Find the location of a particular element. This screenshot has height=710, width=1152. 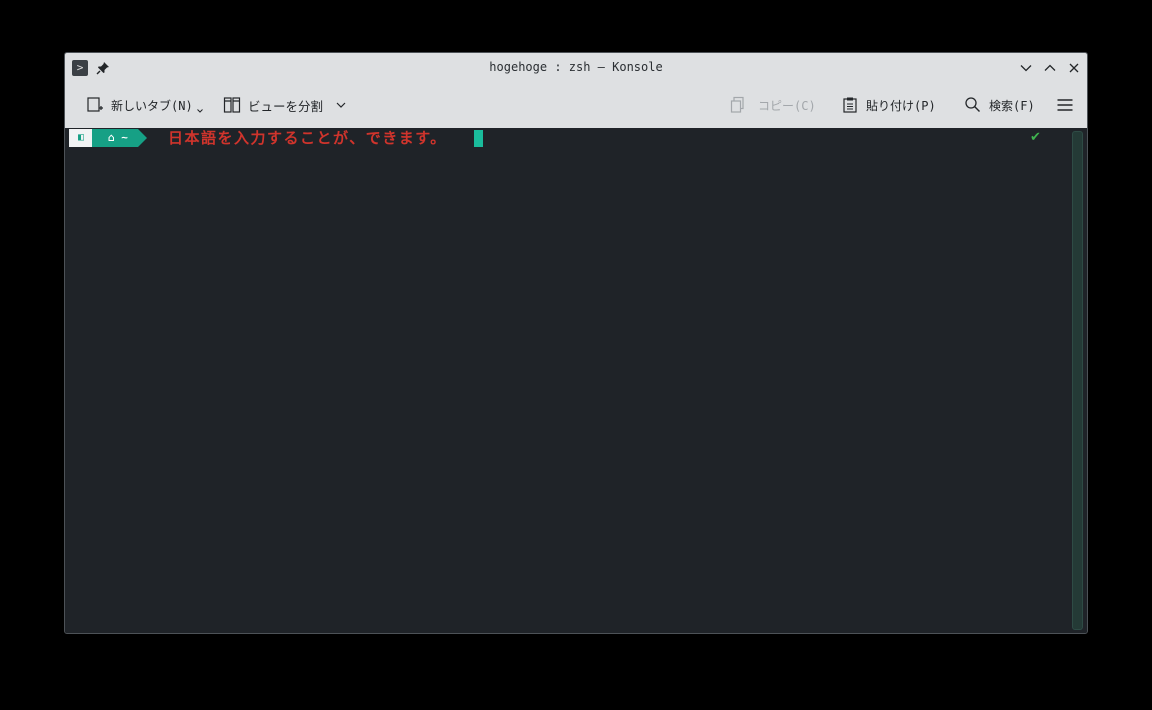

paste-button: 貼り付け(P) is located at coordinates (888, 105).